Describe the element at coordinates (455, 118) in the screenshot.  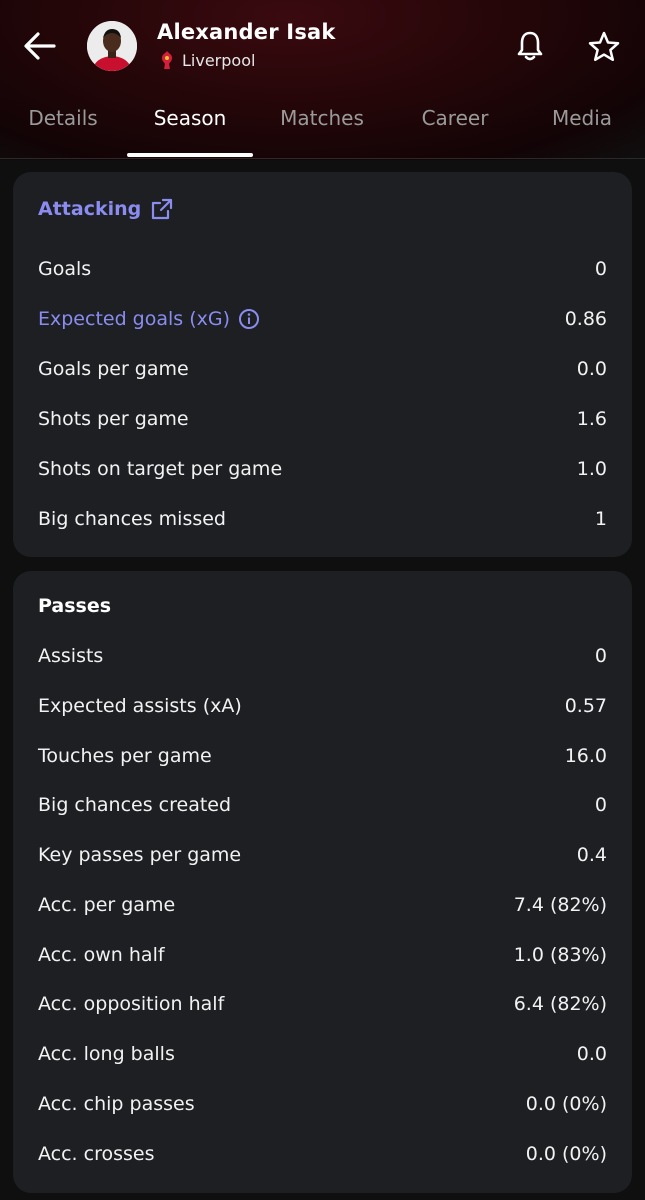
I see `tab-career: Career` at that location.